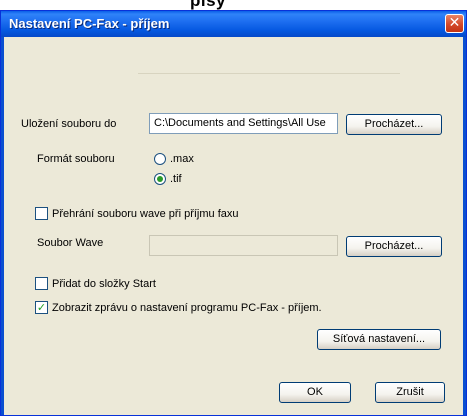  I want to click on file-format-label: Formát souboru, so click(76, 159).